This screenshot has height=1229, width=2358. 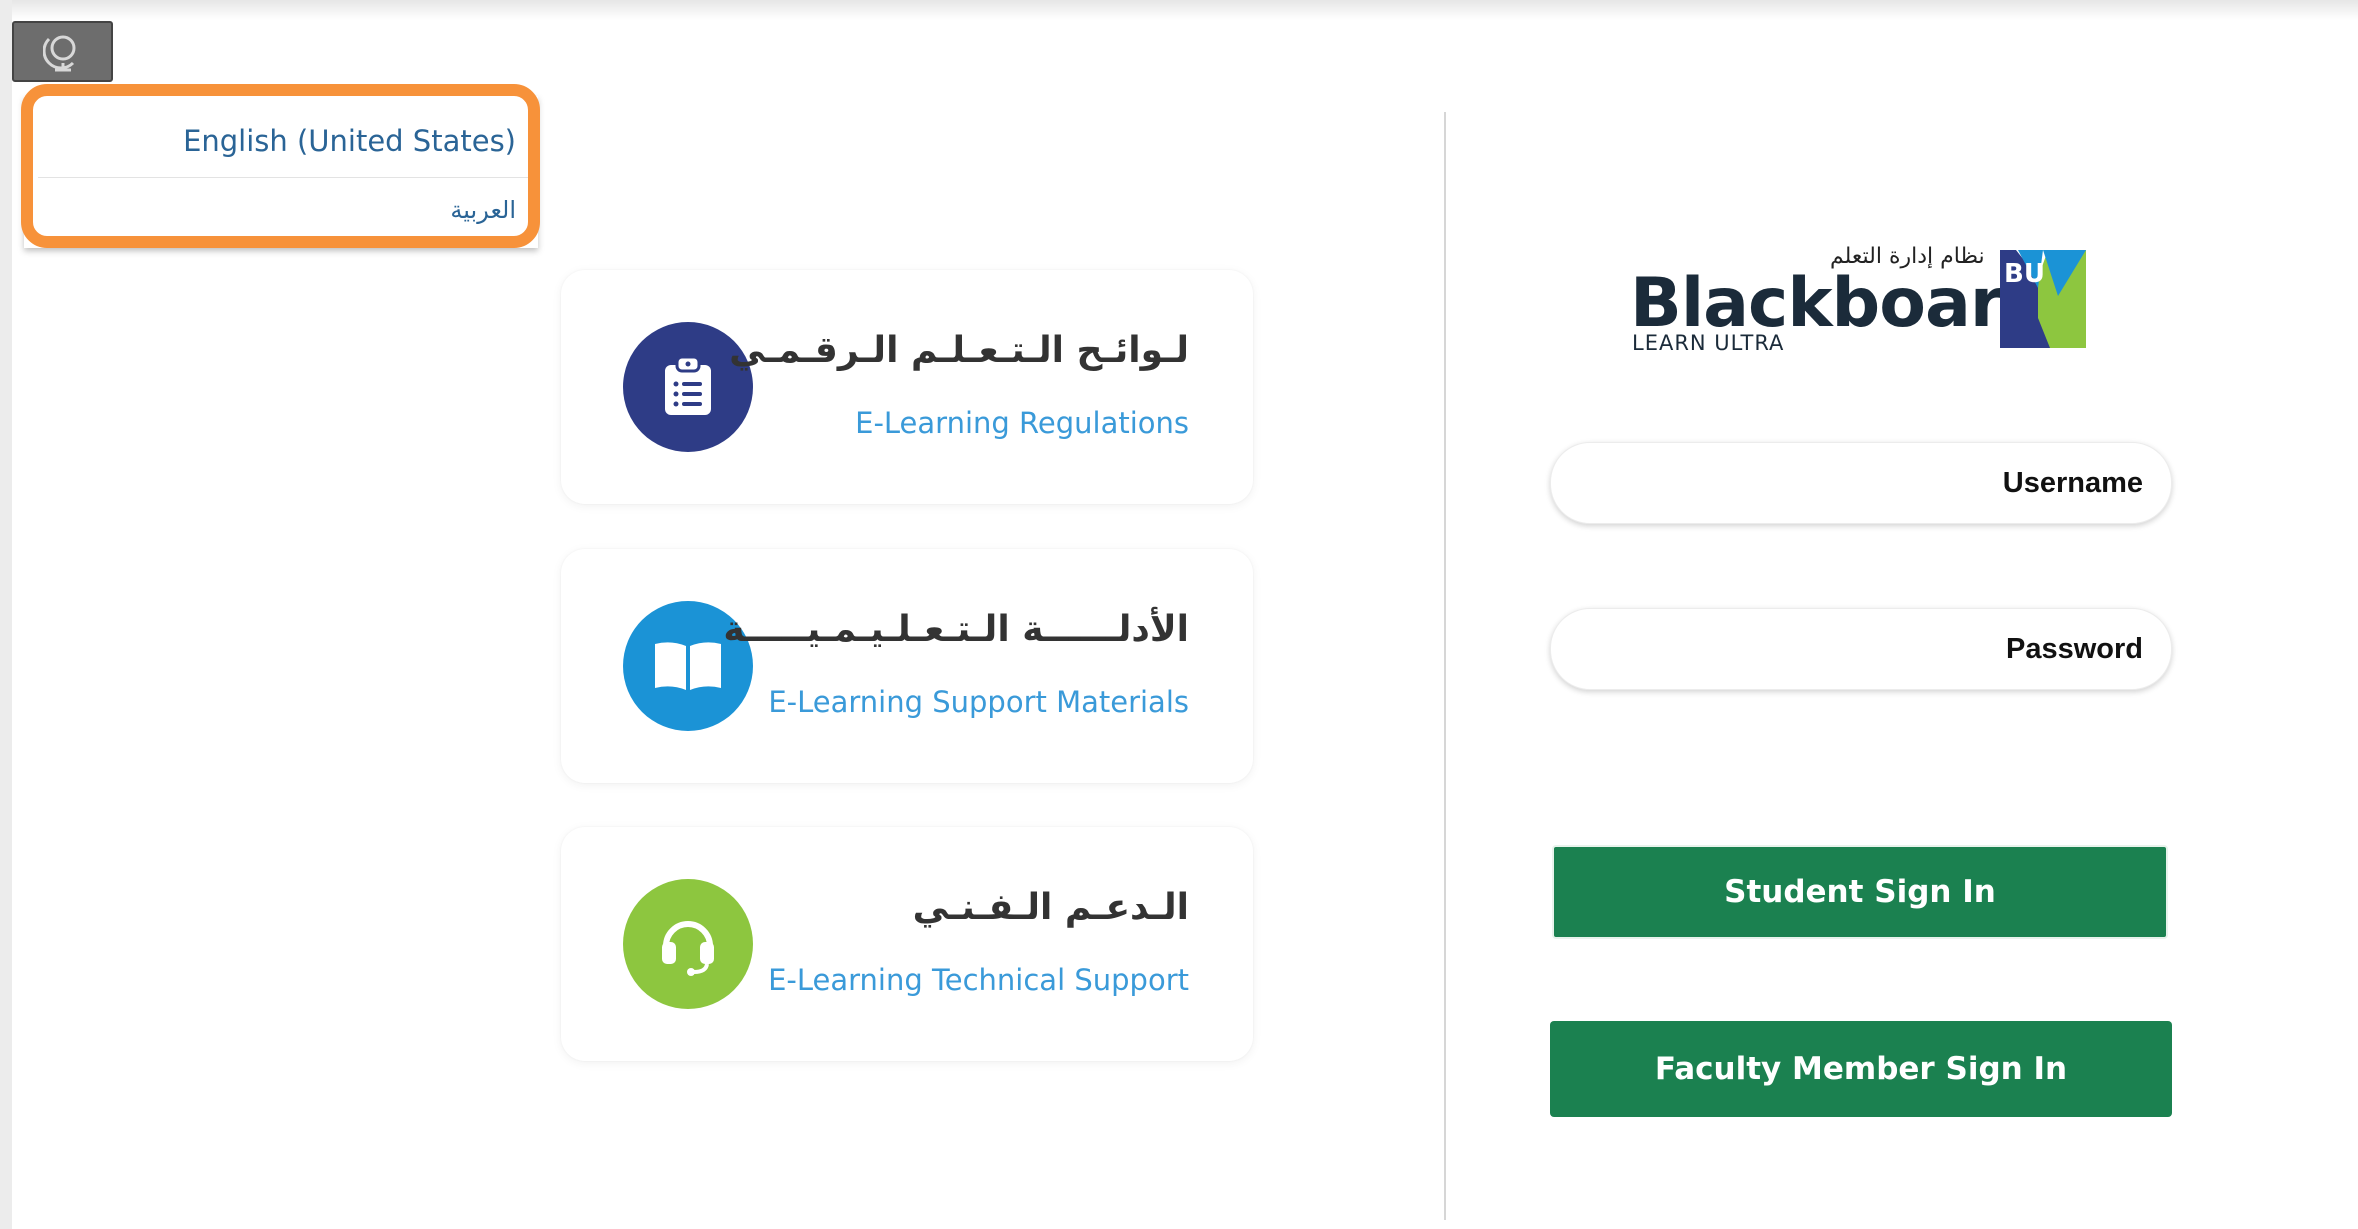 What do you see at coordinates (956, 629) in the screenshot?
I see `card-arabic-title: الأدلــــــة الـتـعـلـيـمـيـــــة` at bounding box center [956, 629].